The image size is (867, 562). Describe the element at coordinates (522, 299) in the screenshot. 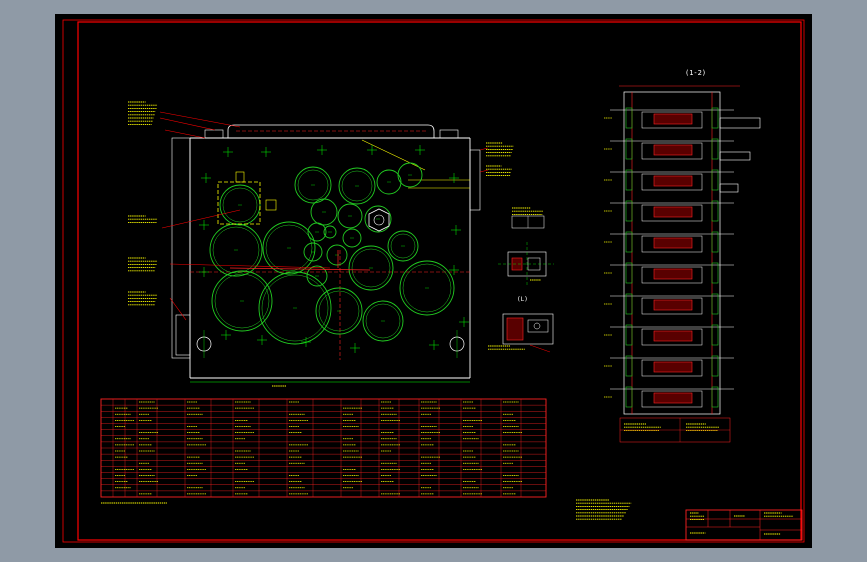

I see `detail-view-label: (L)` at that location.